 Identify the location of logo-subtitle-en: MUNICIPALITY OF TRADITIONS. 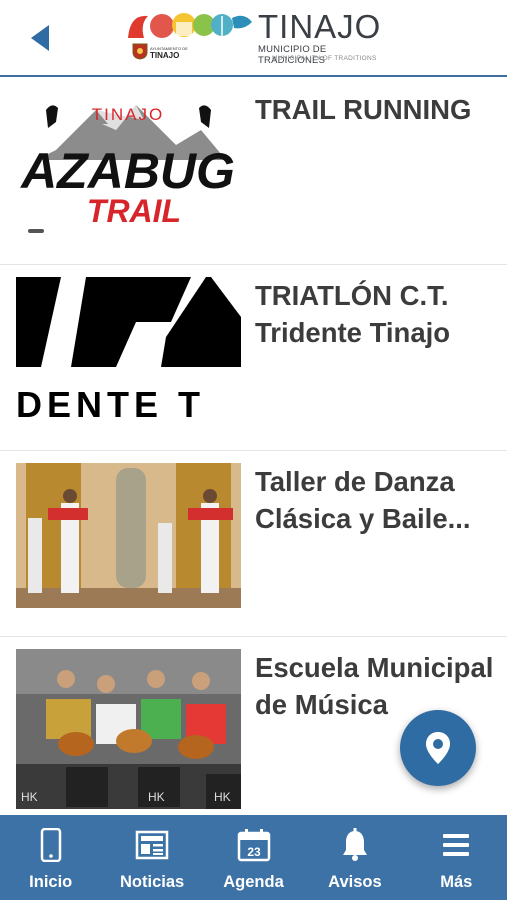
(324, 58).